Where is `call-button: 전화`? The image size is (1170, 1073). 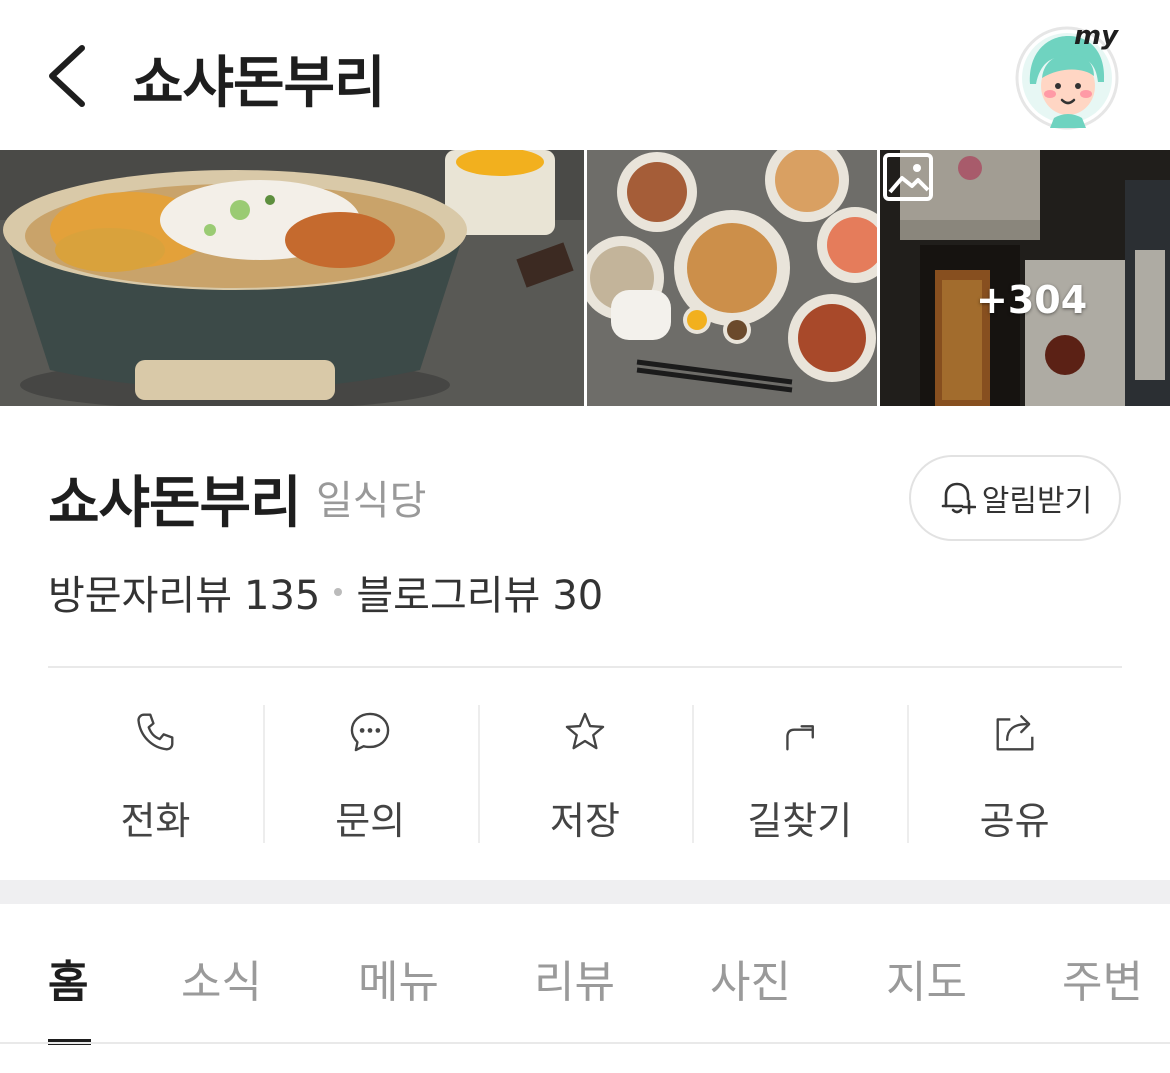
call-button: 전화 is located at coordinates (155, 775).